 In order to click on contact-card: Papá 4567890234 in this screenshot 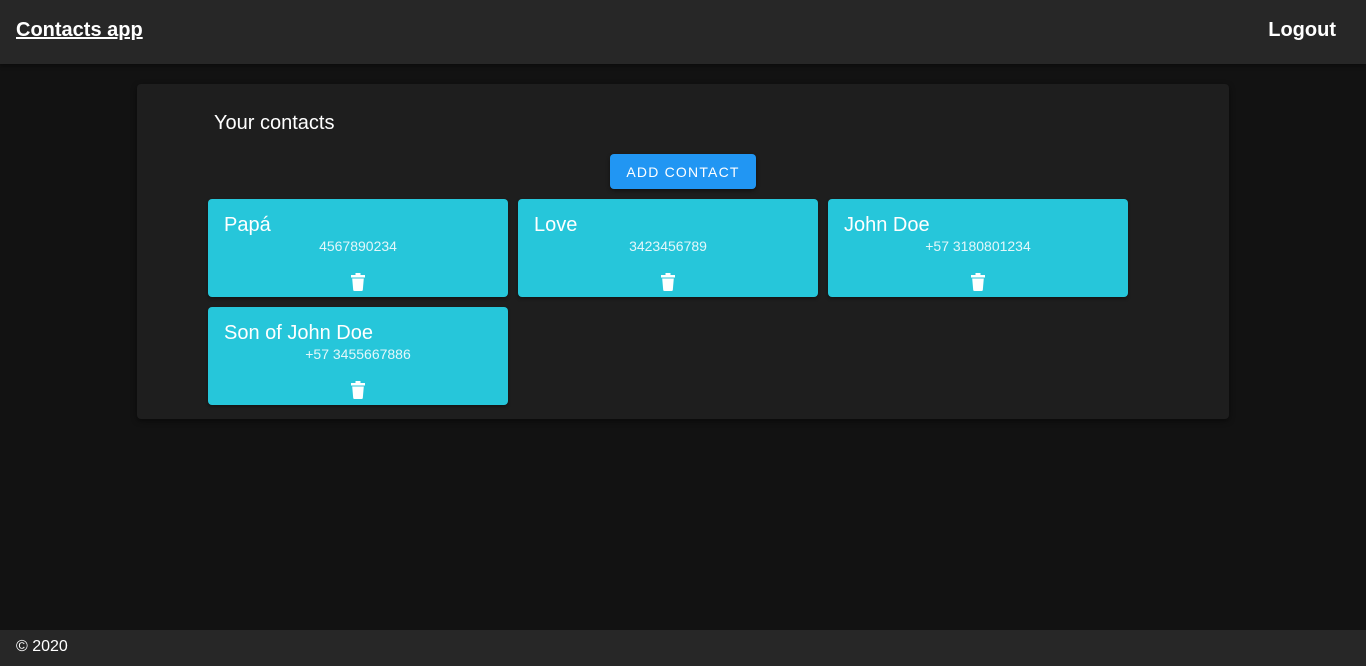, I will do `click(358, 248)`.